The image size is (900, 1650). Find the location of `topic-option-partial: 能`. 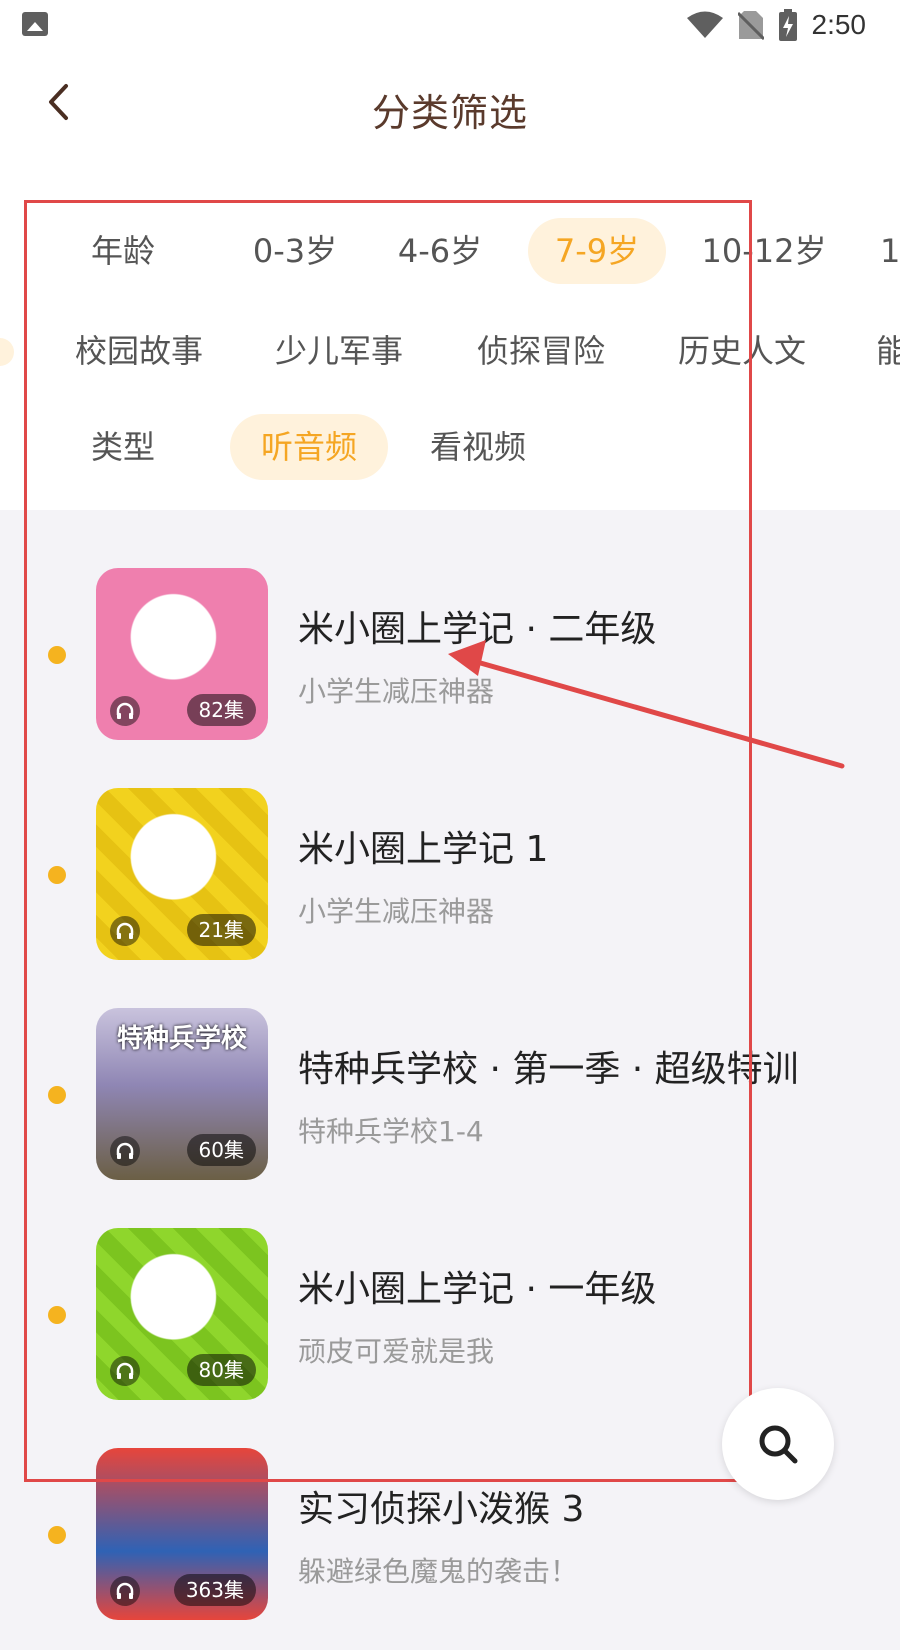

topic-option-partial: 能 is located at coordinates (888, 351).